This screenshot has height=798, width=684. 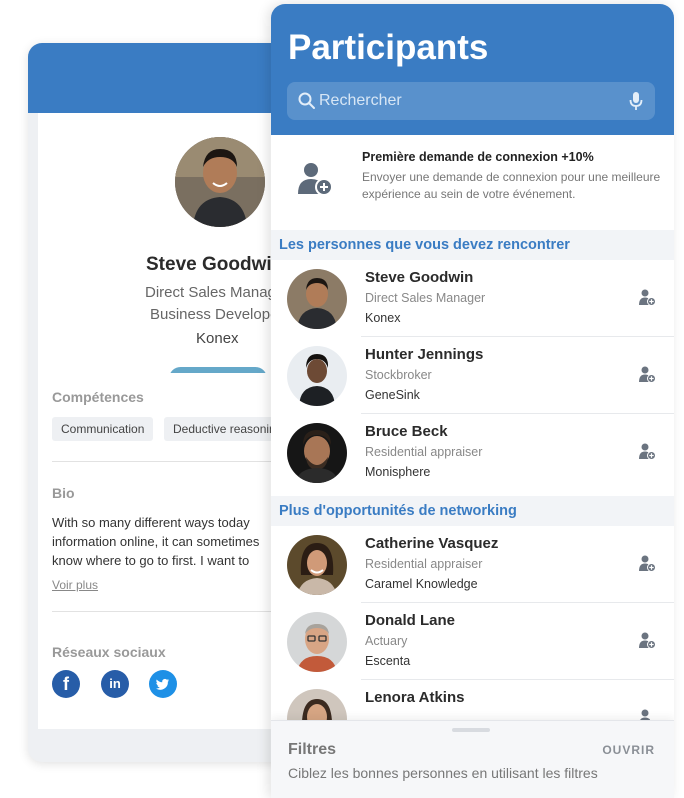 I want to click on person-name: Catherine Vasquez, so click(x=432, y=543).